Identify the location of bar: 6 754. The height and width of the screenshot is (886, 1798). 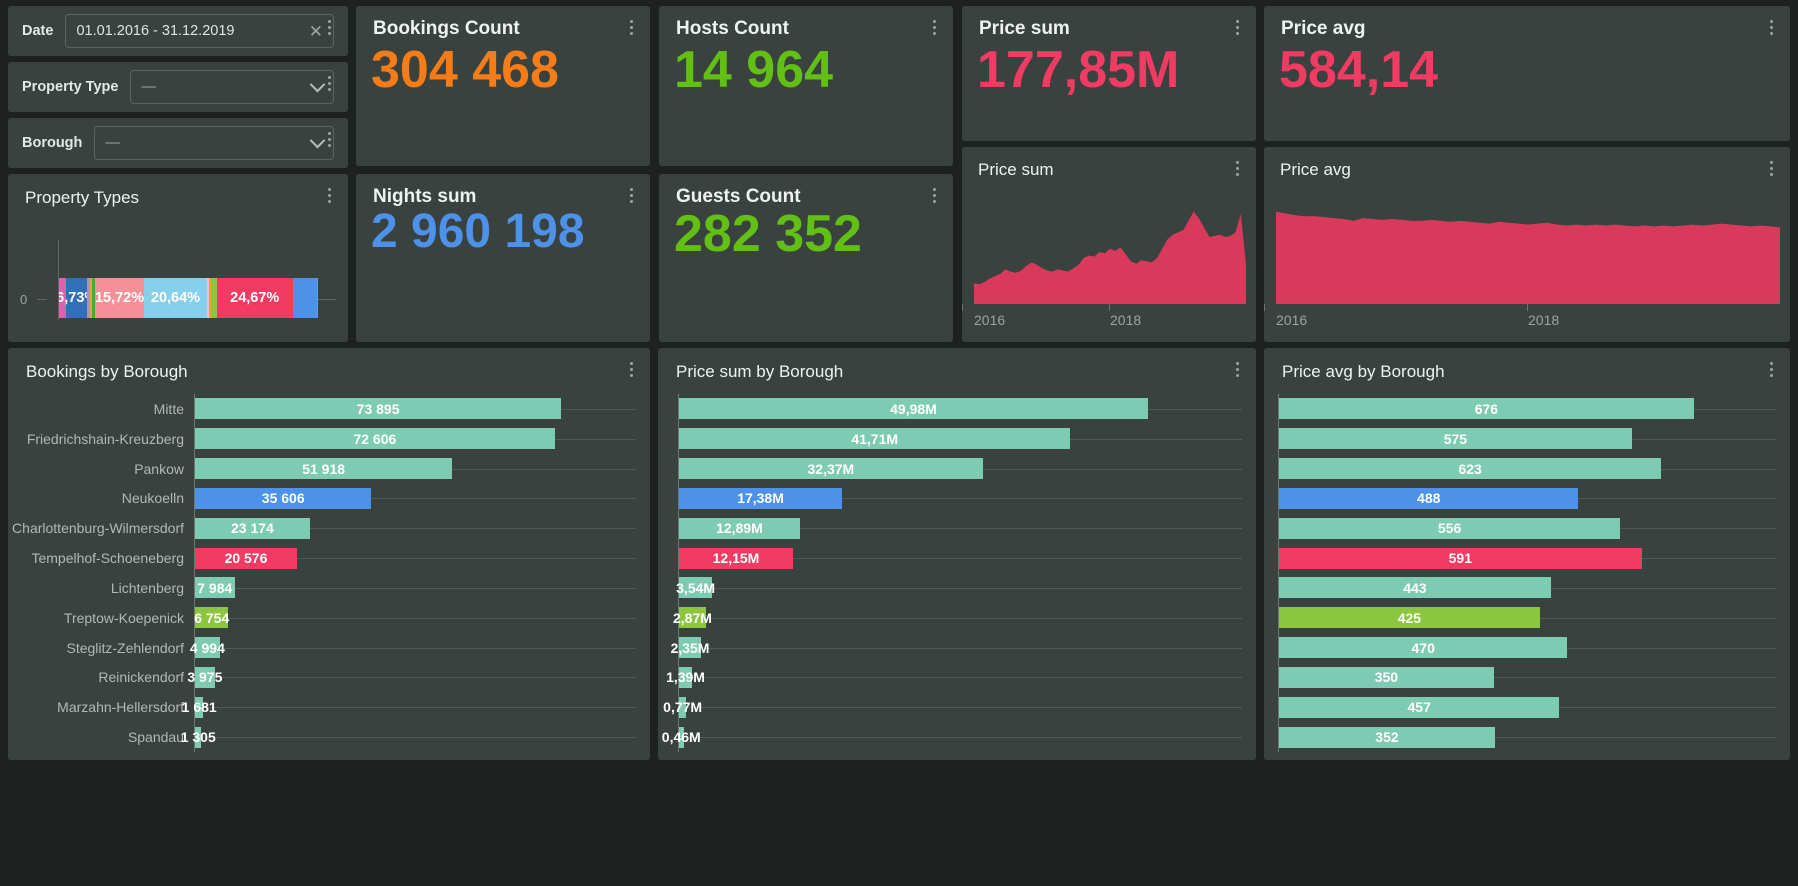
(211, 618).